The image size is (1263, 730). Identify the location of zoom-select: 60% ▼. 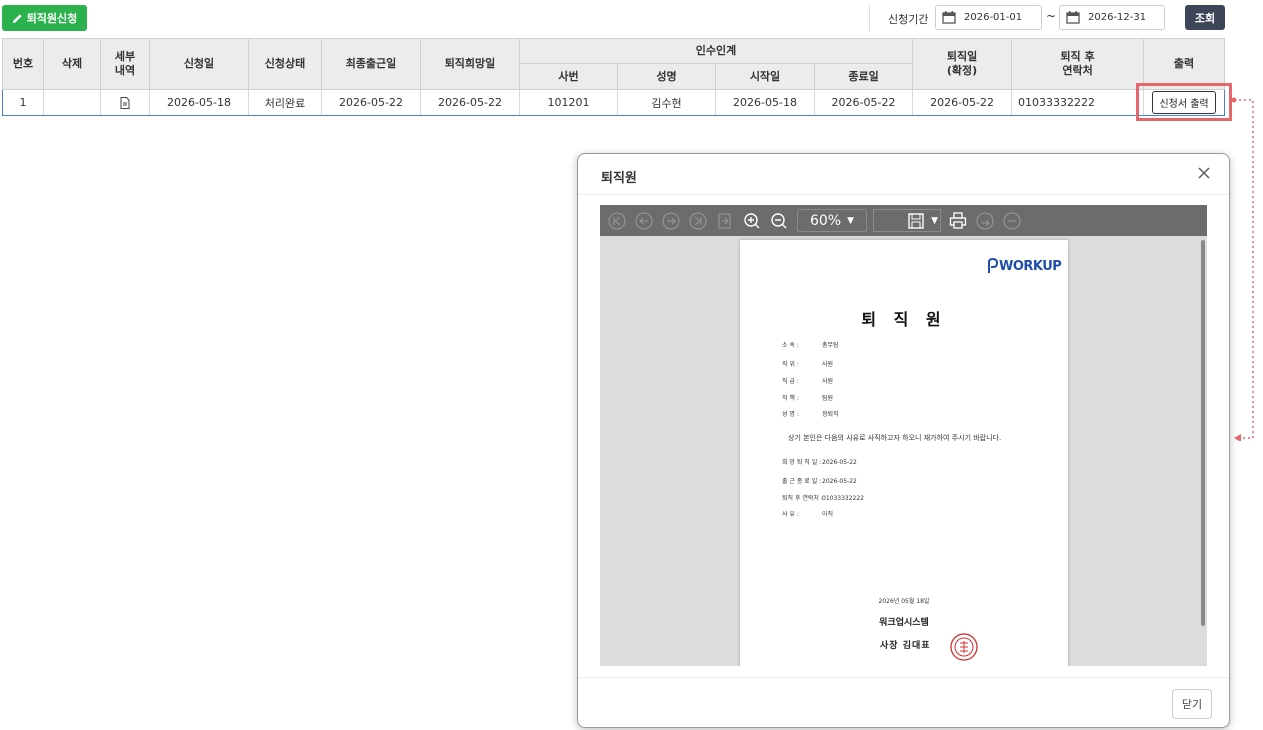
(832, 220).